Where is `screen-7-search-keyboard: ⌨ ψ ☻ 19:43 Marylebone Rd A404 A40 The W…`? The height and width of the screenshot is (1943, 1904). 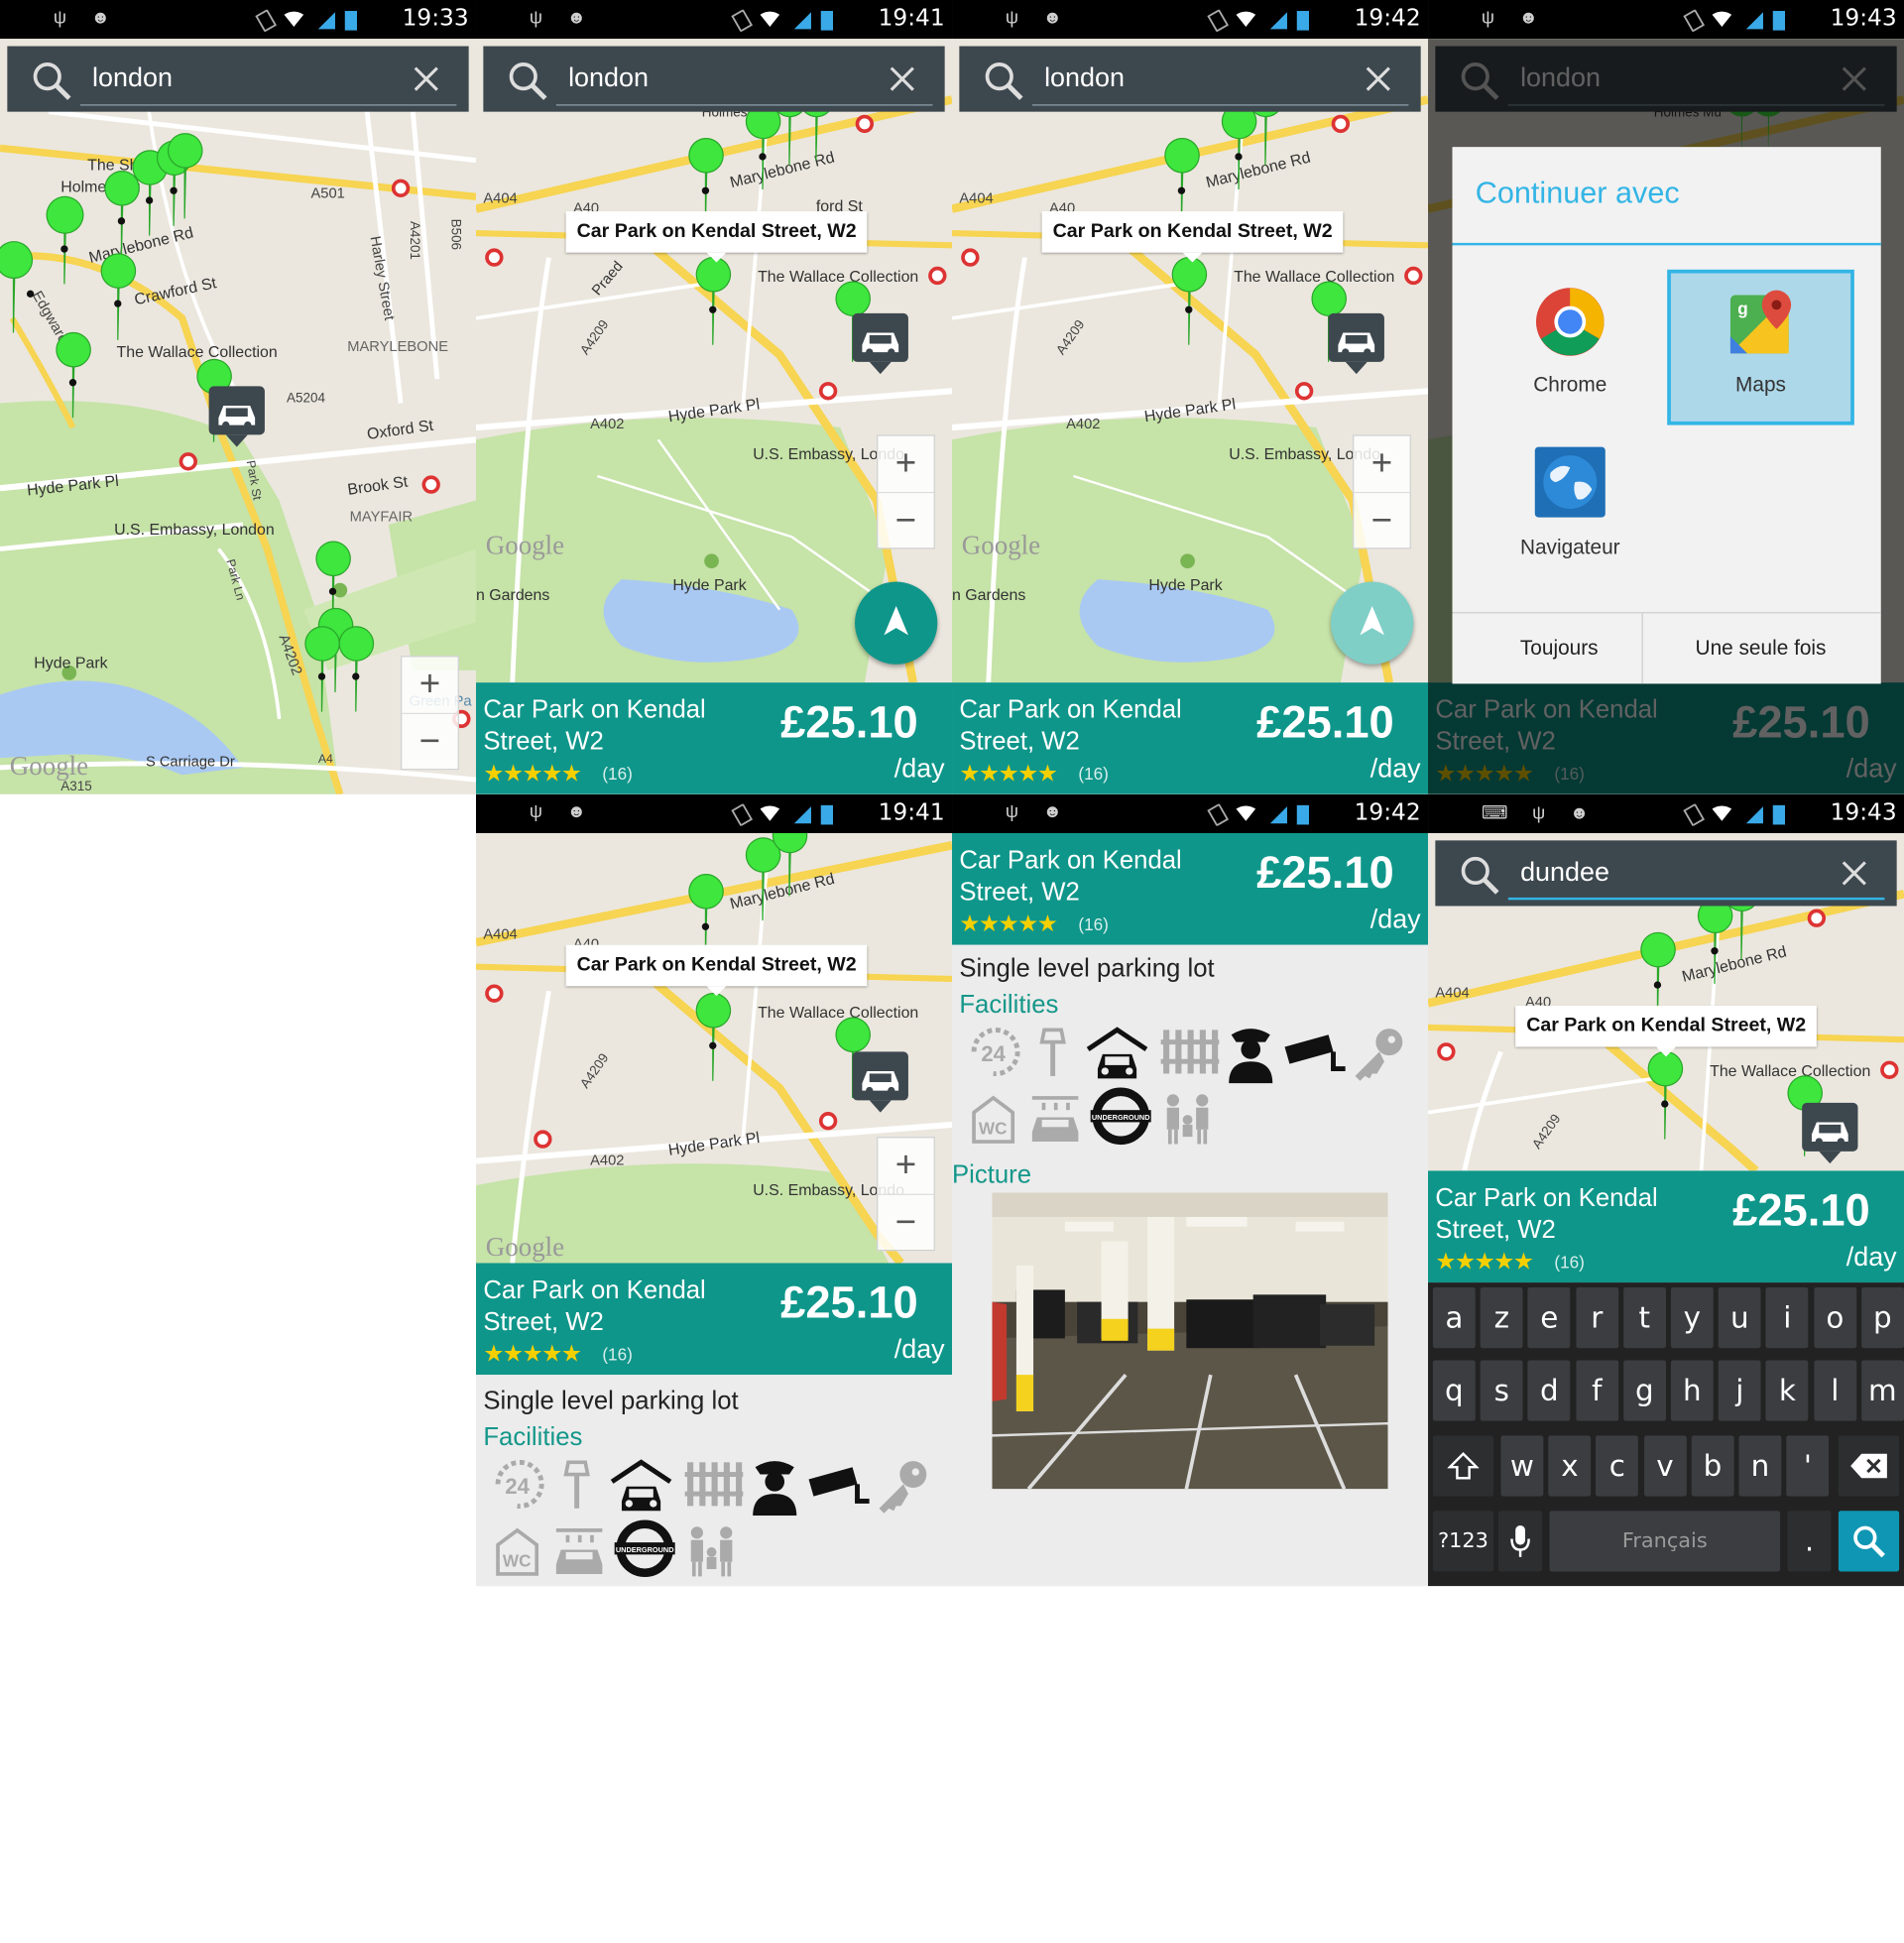 screen-7-search-keyboard: ⌨ ψ ☻ 19:43 Marylebone Rd A404 A40 The W… is located at coordinates (1666, 1190).